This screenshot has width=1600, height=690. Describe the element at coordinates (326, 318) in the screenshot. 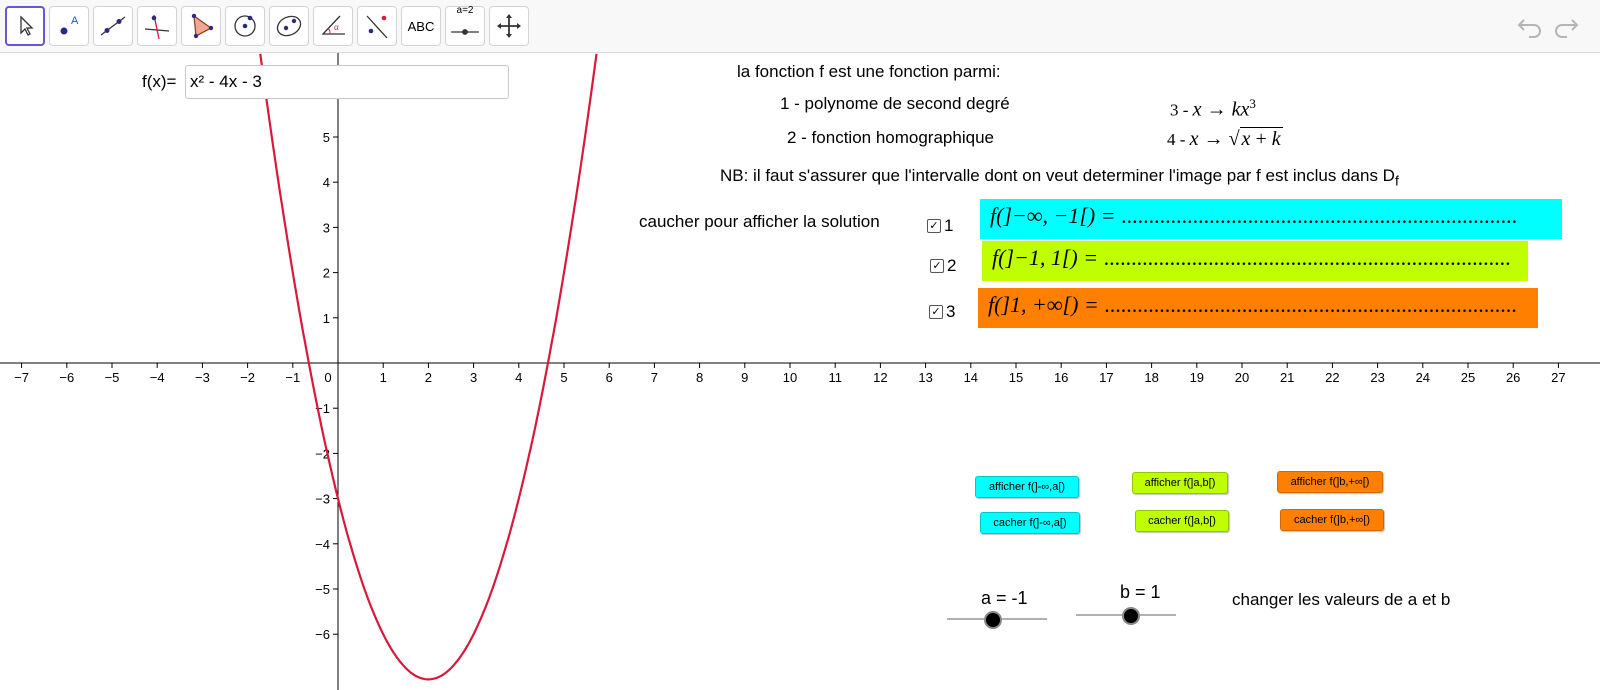

I see `y-tick-label: 1` at that location.